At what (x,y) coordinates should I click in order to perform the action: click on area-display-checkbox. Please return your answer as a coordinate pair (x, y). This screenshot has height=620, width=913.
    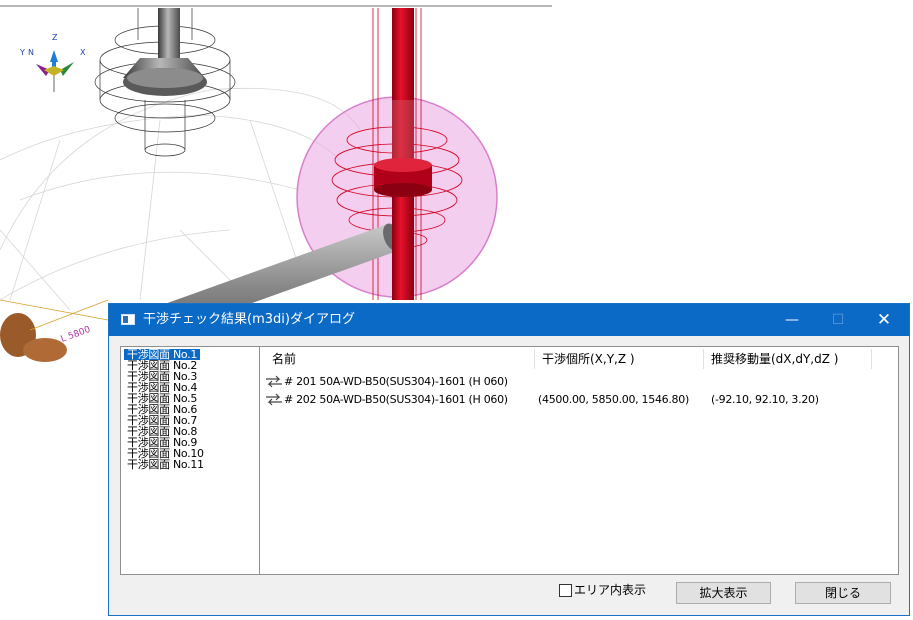
    Looking at the image, I should click on (565, 590).